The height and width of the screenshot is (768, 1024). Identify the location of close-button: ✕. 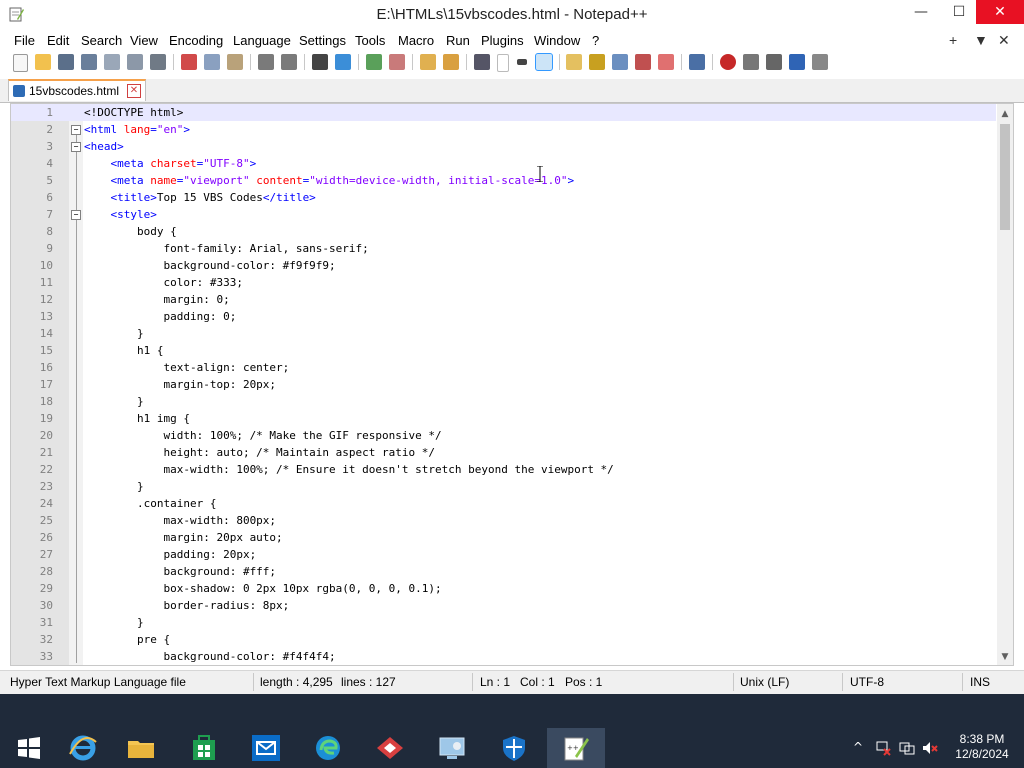
(1000, 12).